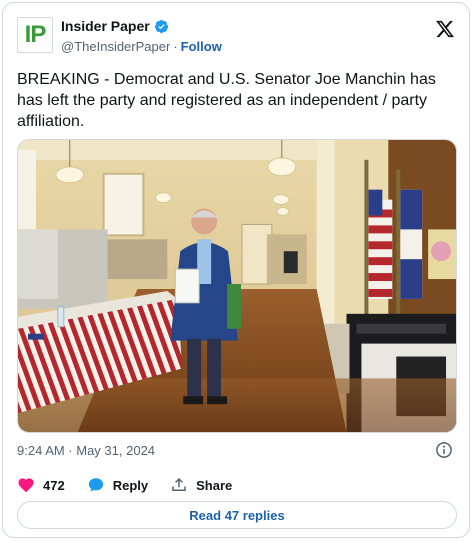 The image size is (474, 542). I want to click on reply-button: Reply, so click(117, 485).